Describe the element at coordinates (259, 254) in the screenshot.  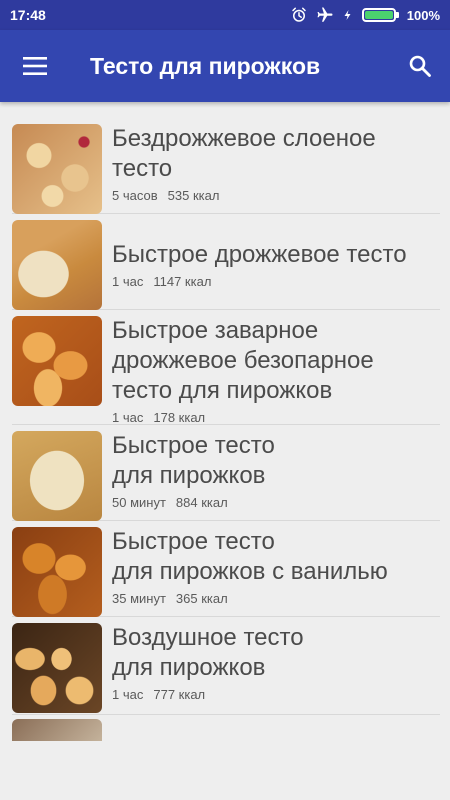
I see `recipe-title: Быстрое дрожжевое тесто` at that location.